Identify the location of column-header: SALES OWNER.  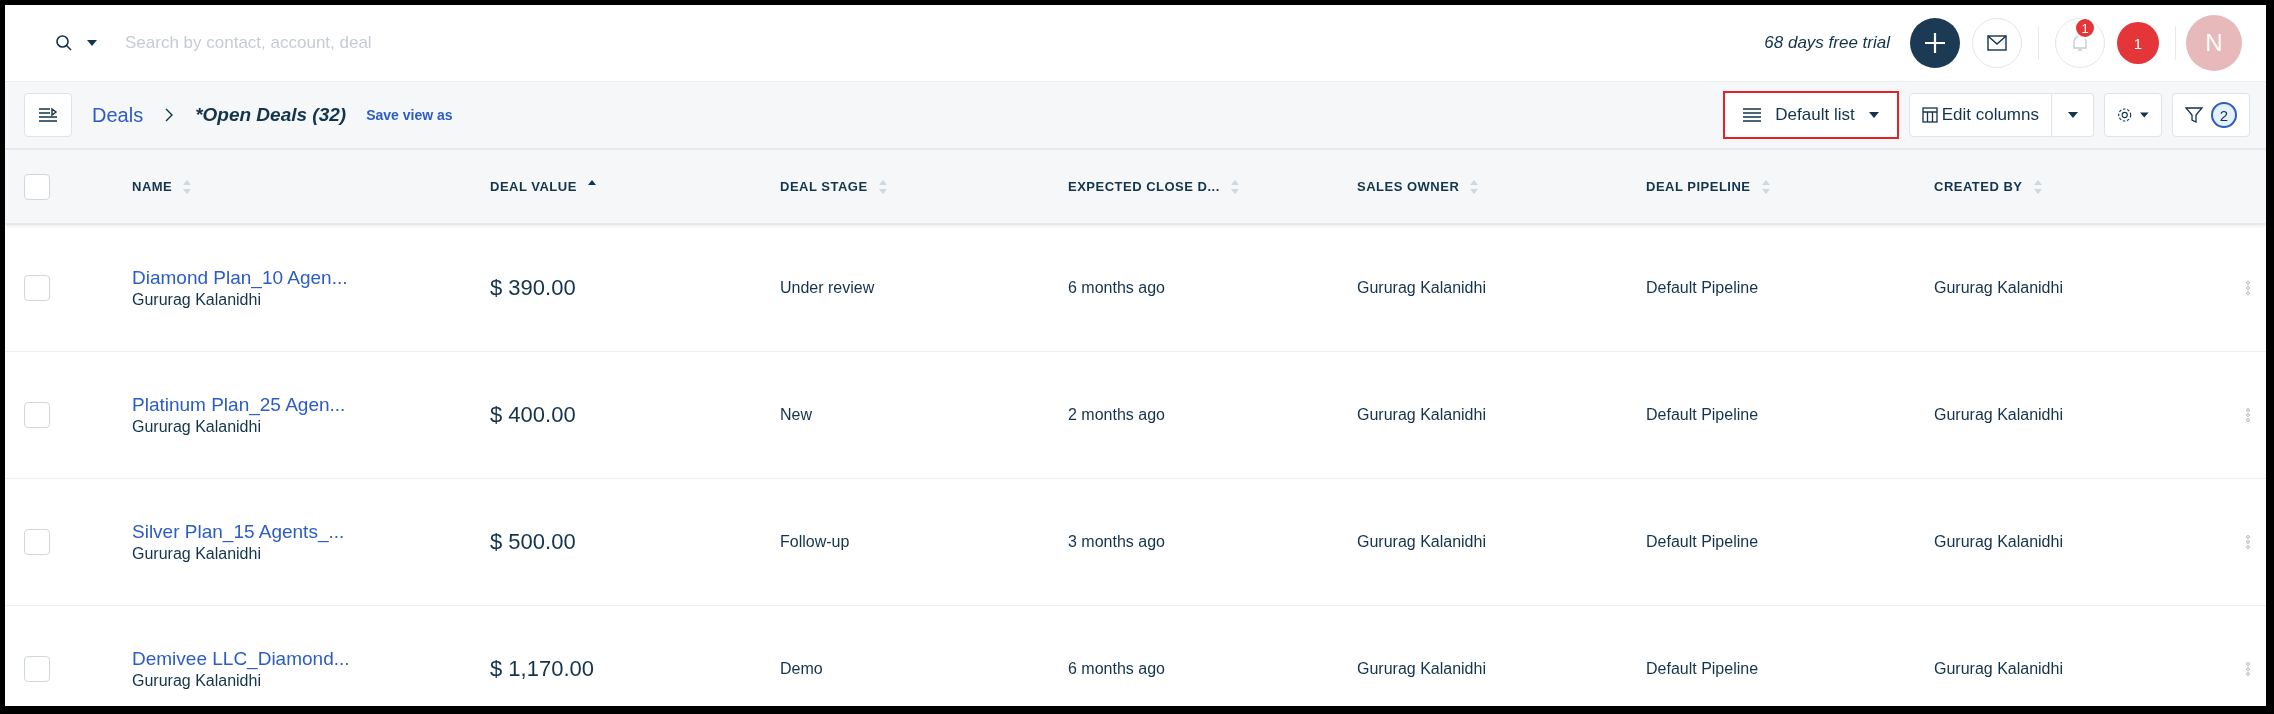
(1408, 186).